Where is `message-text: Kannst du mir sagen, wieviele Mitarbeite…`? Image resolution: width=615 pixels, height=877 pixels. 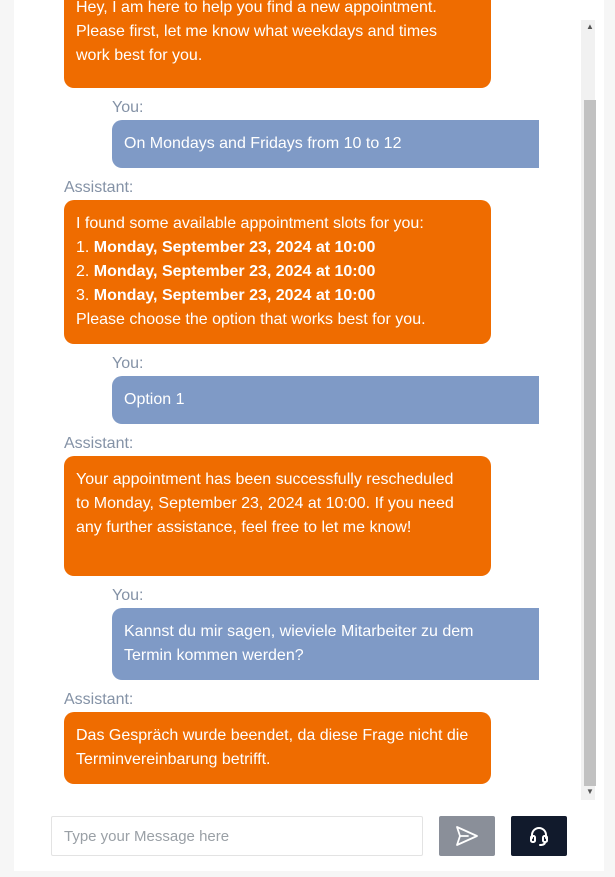
message-text: Kannst du mir sagen, wieviele Mitarbeite… is located at coordinates (299, 643).